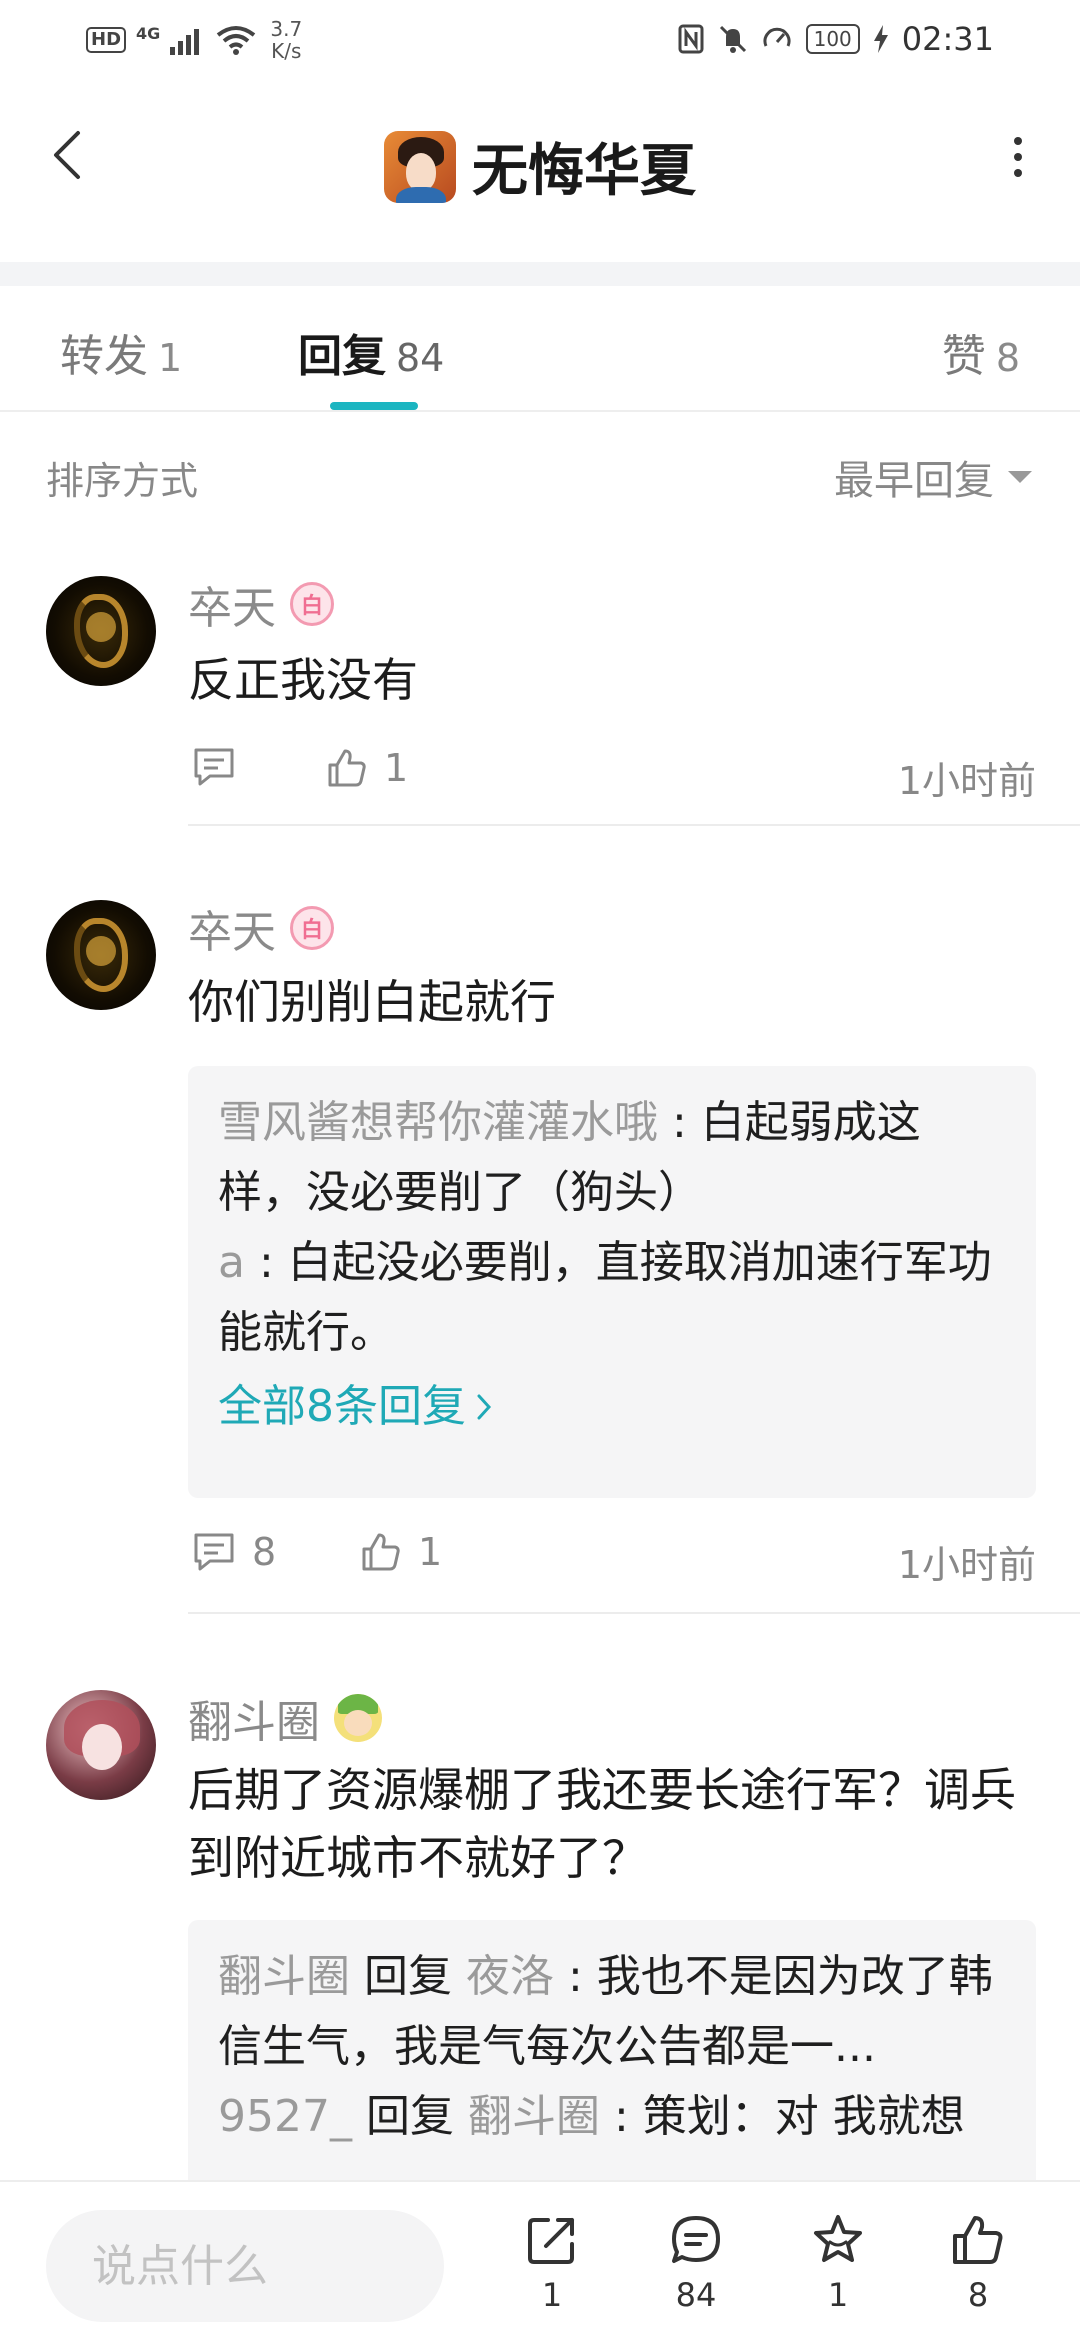 This screenshot has width=1080, height=2340. What do you see at coordinates (540, 274) in the screenshot?
I see `header-divider` at bounding box center [540, 274].